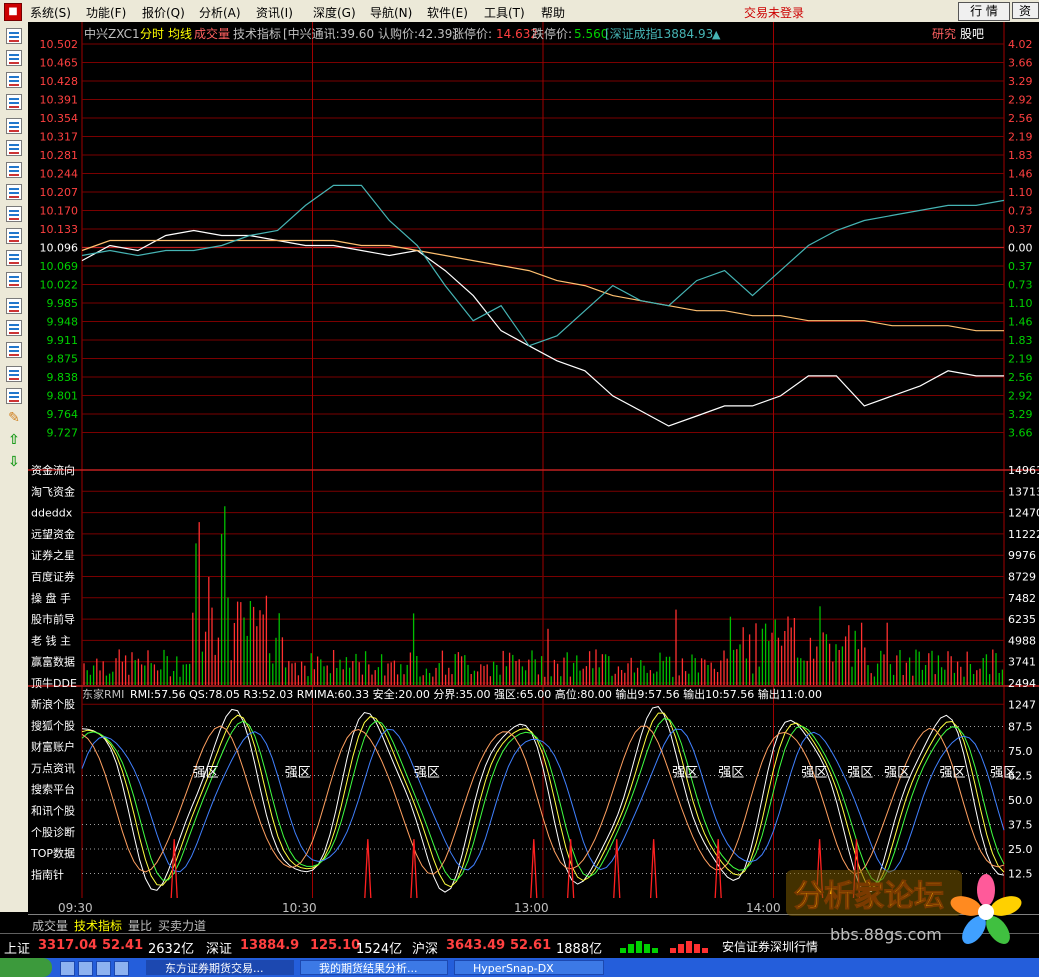 Image resolution: width=1039 pixels, height=977 pixels. I want to click on price-tick-left: 10.244, so click(59, 174).